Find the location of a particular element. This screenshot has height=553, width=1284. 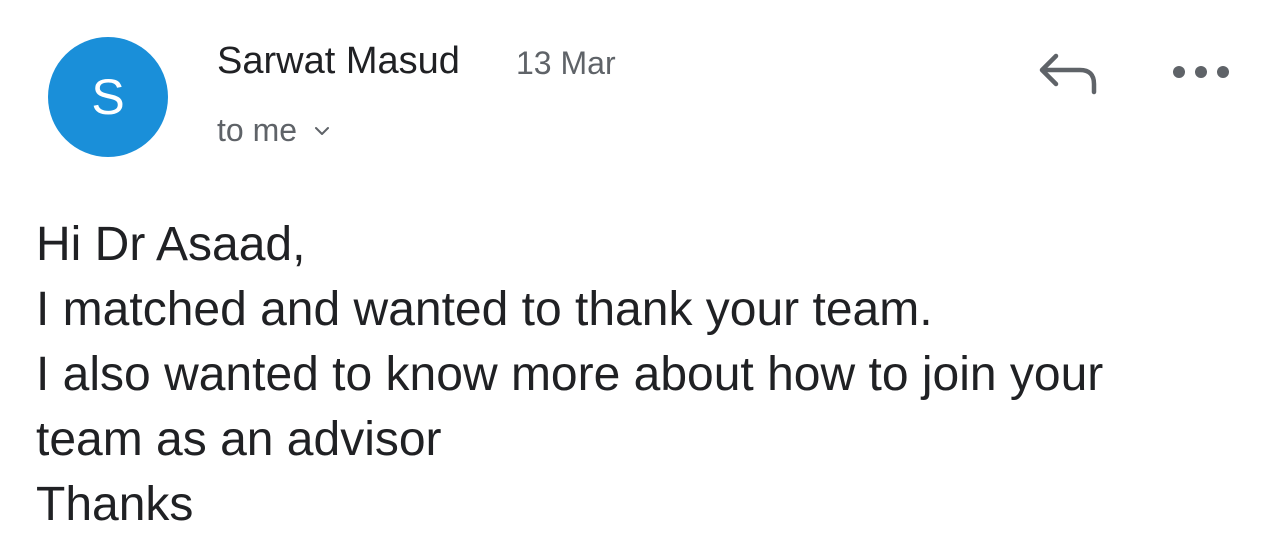

chevron-down-icon is located at coordinates (322, 130).